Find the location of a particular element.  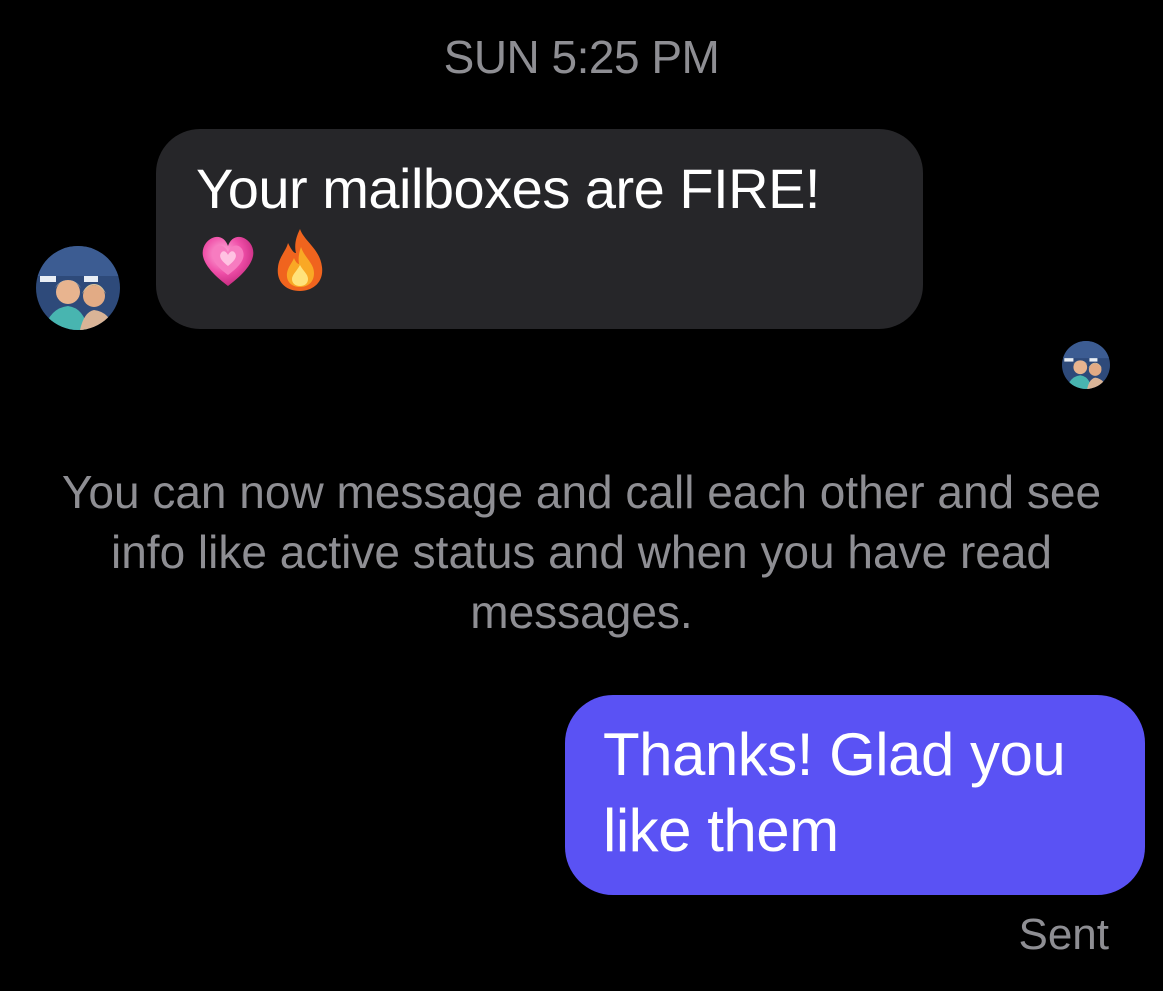

incoming-message-text: Your mailboxes are FIRE! is located at coordinates (508, 188).